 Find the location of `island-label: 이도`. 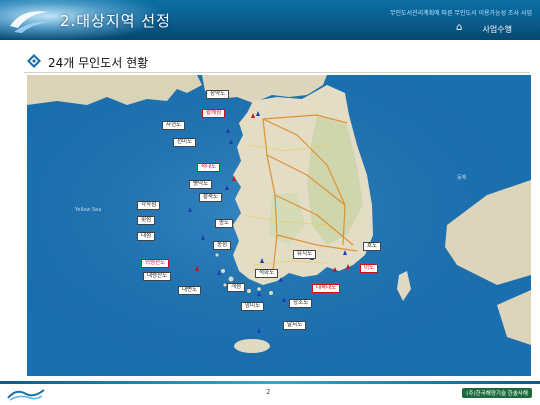

island-label: 이도 is located at coordinates (369, 268).